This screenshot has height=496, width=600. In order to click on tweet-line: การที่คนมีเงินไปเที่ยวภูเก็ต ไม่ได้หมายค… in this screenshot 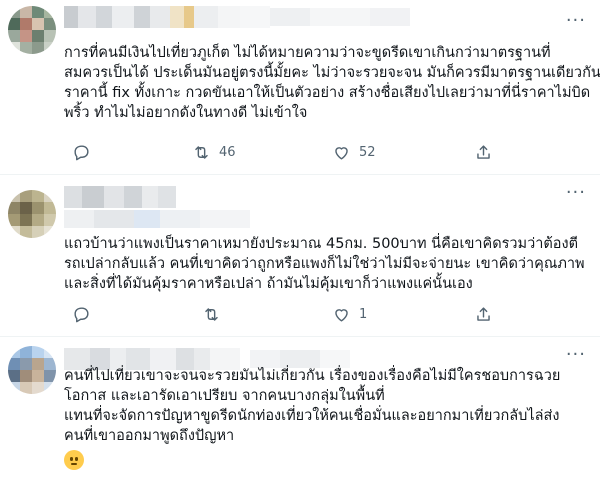, I will do `click(307, 53)`.